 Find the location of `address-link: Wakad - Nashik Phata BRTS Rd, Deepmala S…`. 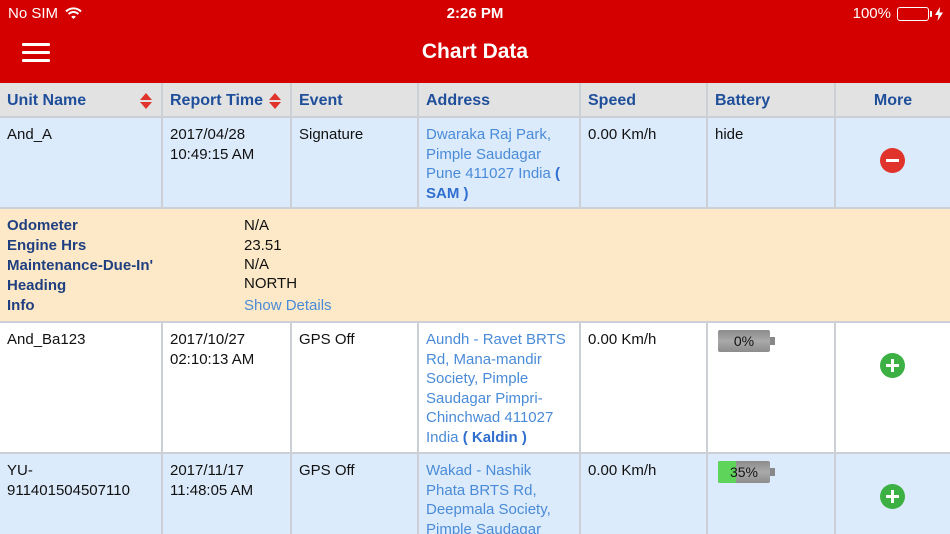

address-link: Wakad - Nashik Phata BRTS Rd, Deepmala S… is located at coordinates (500, 494).